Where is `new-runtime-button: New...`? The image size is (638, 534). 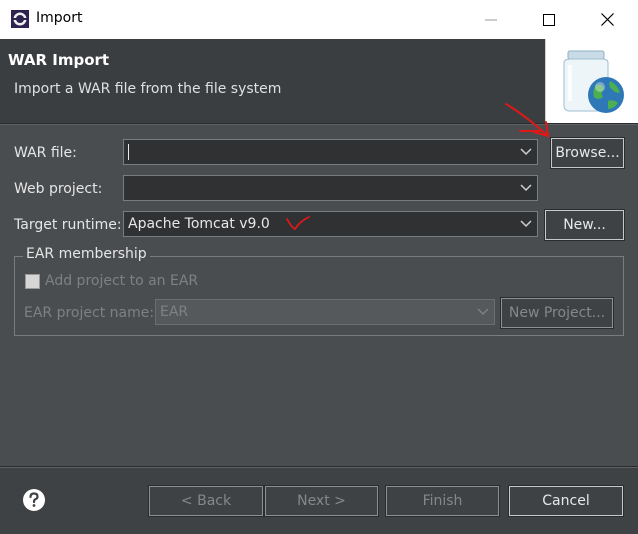 new-runtime-button: New... is located at coordinates (584, 225).